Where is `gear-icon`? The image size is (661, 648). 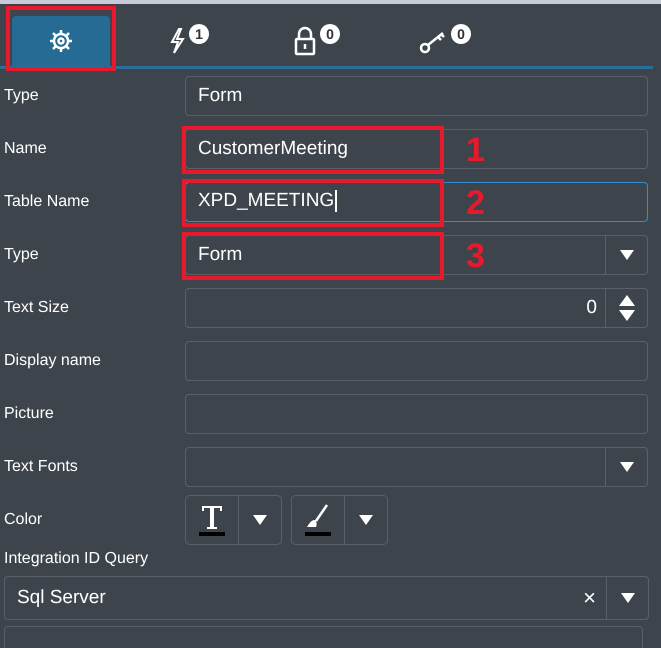
gear-icon is located at coordinates (61, 41).